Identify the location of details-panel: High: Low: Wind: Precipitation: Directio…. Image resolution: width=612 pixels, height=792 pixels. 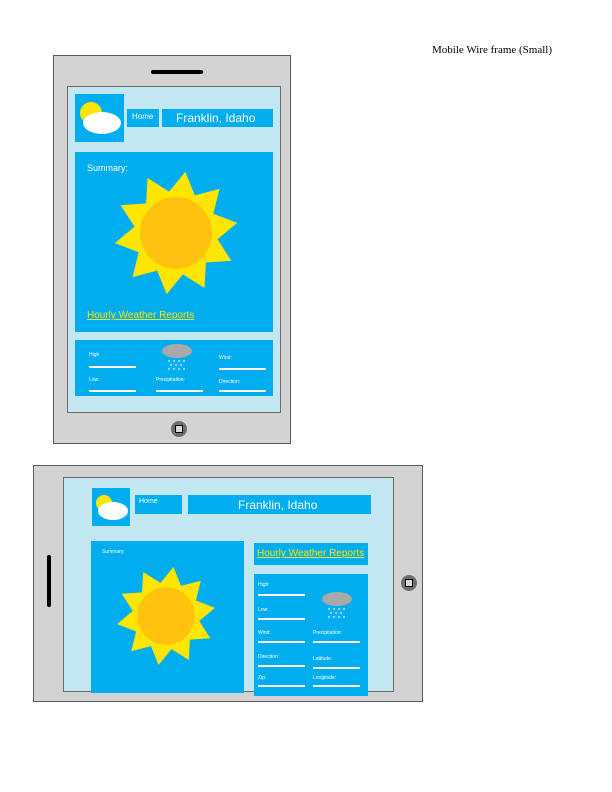
(311, 635).